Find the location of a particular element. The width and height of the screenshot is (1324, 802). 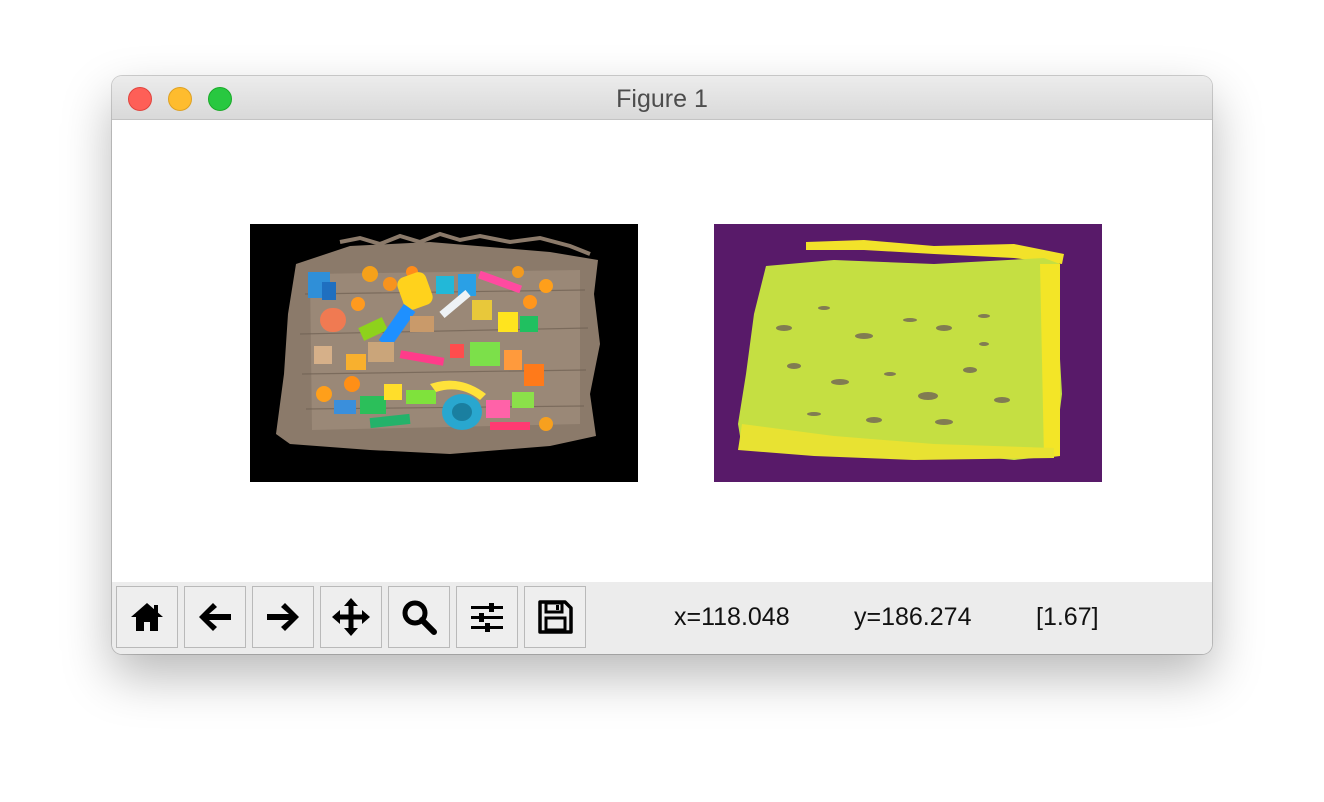

title-bar: Figure 1 is located at coordinates (662, 98).